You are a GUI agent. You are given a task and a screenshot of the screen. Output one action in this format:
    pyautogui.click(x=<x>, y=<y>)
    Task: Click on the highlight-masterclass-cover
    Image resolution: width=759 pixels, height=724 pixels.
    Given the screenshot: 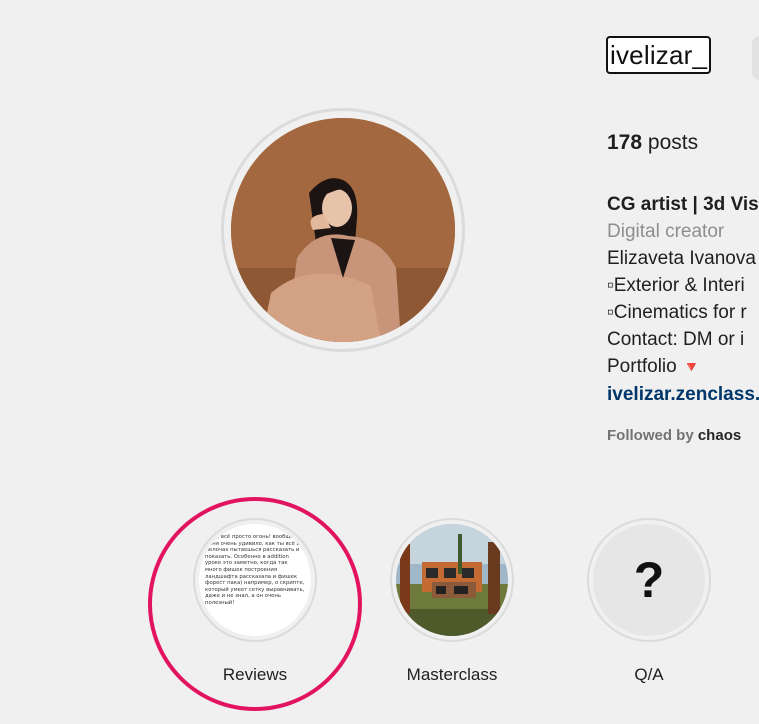 What is the action you would take?
    pyautogui.click(x=452, y=580)
    